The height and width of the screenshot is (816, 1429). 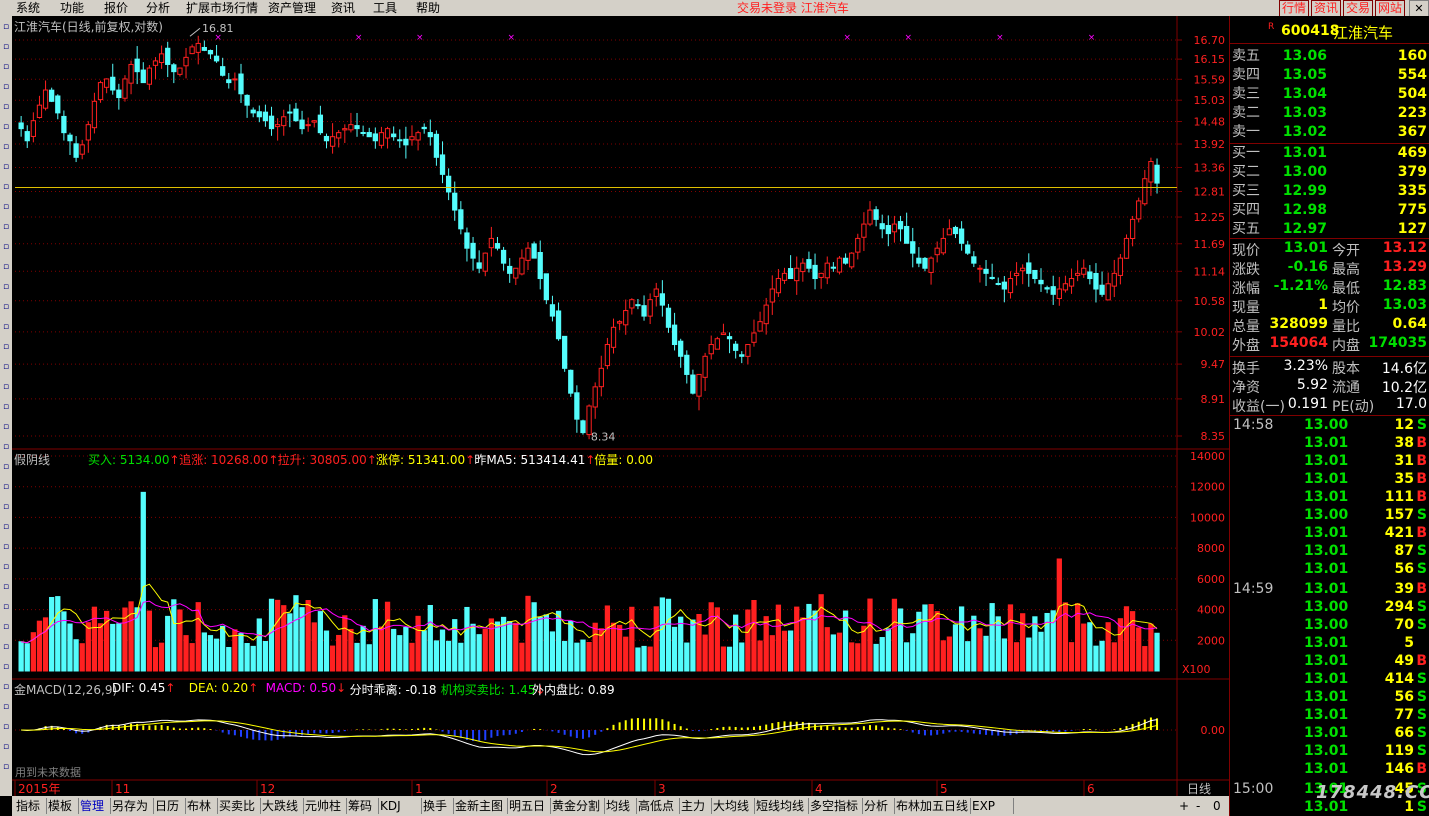 What do you see at coordinates (1419, 8) in the screenshot?
I see `close-icon: ✕` at bounding box center [1419, 8].